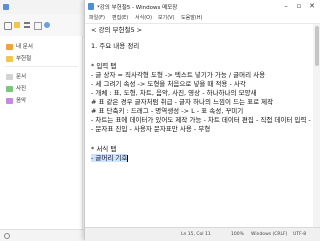  What do you see at coordinates (91, 6) in the screenshot?
I see `notepad-app-icon` at bounding box center [91, 6].